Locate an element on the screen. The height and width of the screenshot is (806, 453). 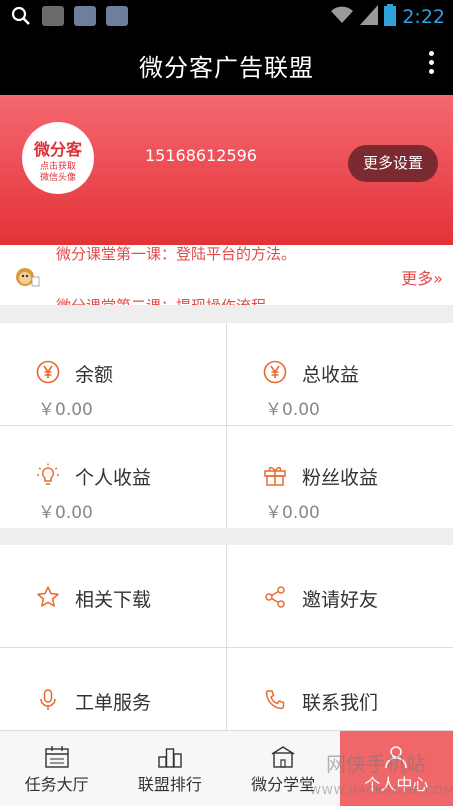
calendar-icon is located at coordinates (57, 757).